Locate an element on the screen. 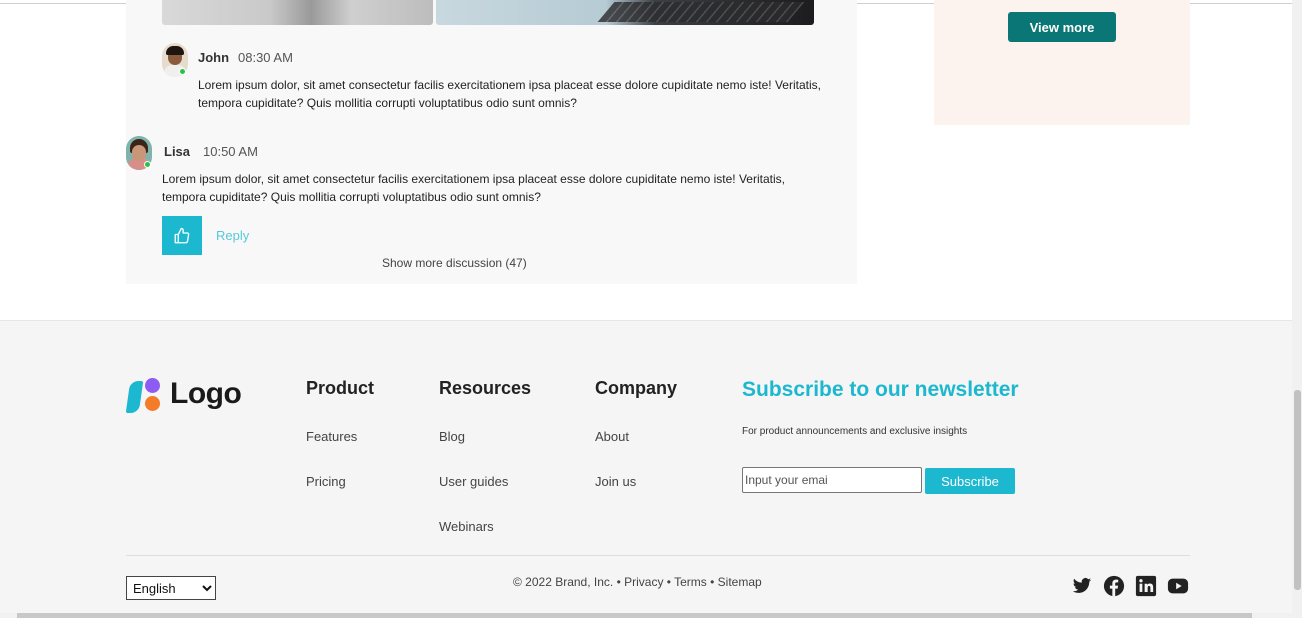  footer-link-about: About is located at coordinates (612, 436).